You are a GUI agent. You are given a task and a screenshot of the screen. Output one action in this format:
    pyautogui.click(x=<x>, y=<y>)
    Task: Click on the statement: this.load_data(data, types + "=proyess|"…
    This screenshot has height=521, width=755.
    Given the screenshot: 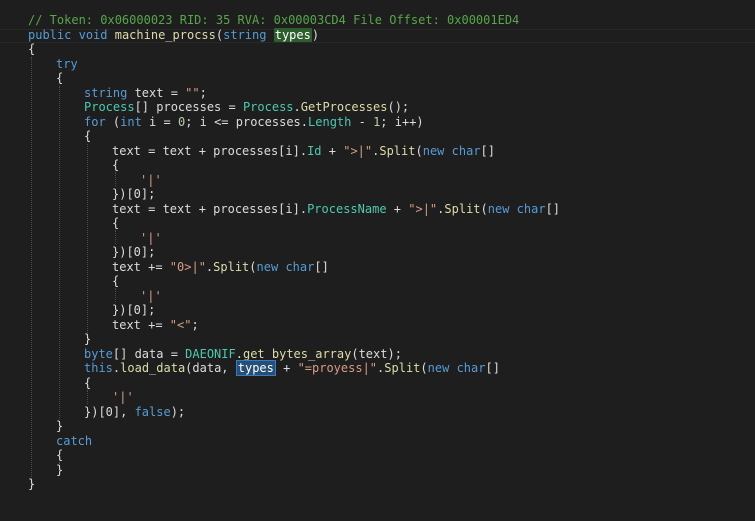 What is the action you would take?
    pyautogui.click(x=292, y=368)
    